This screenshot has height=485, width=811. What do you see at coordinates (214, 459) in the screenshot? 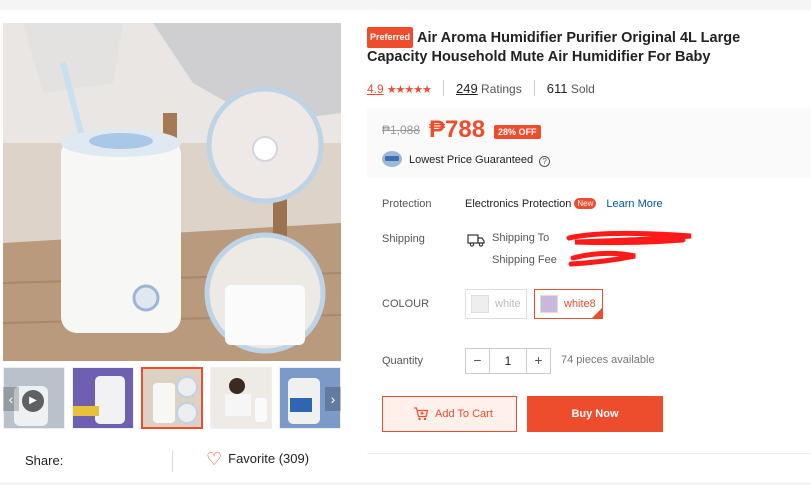
I see `heart-icon: ♡` at bounding box center [214, 459].